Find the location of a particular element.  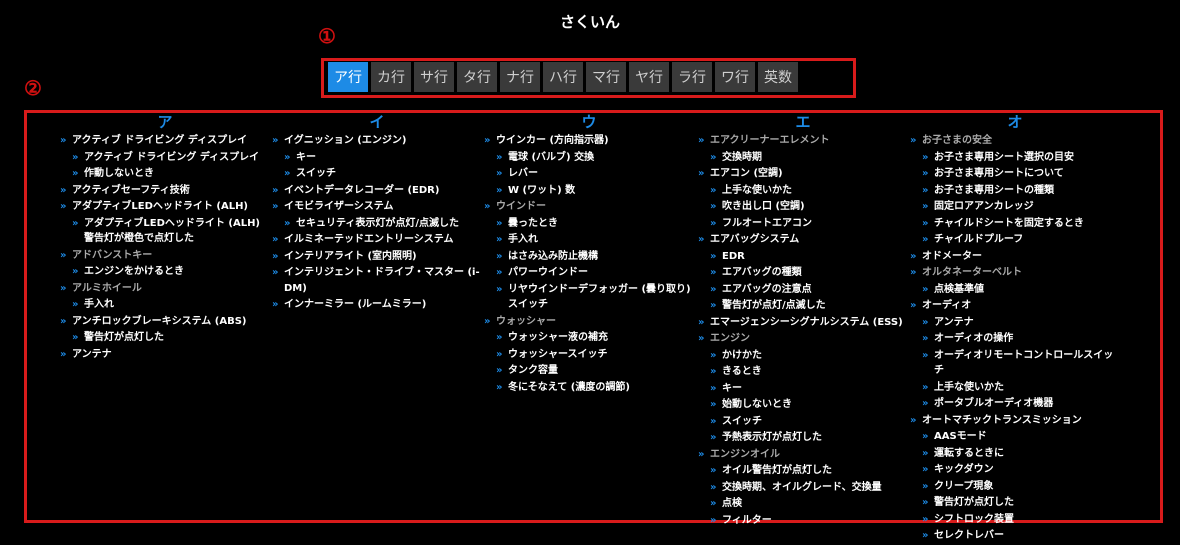

index-item: » アルミホイール is located at coordinates (165, 289).